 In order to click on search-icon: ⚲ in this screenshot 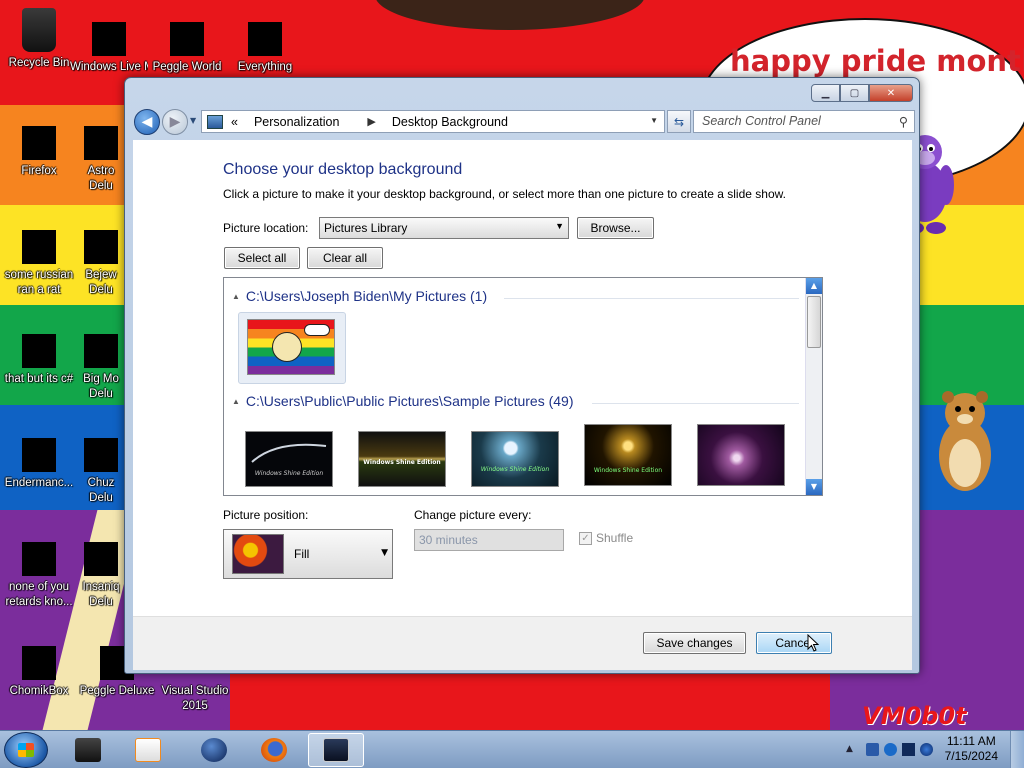, I will do `click(903, 121)`.